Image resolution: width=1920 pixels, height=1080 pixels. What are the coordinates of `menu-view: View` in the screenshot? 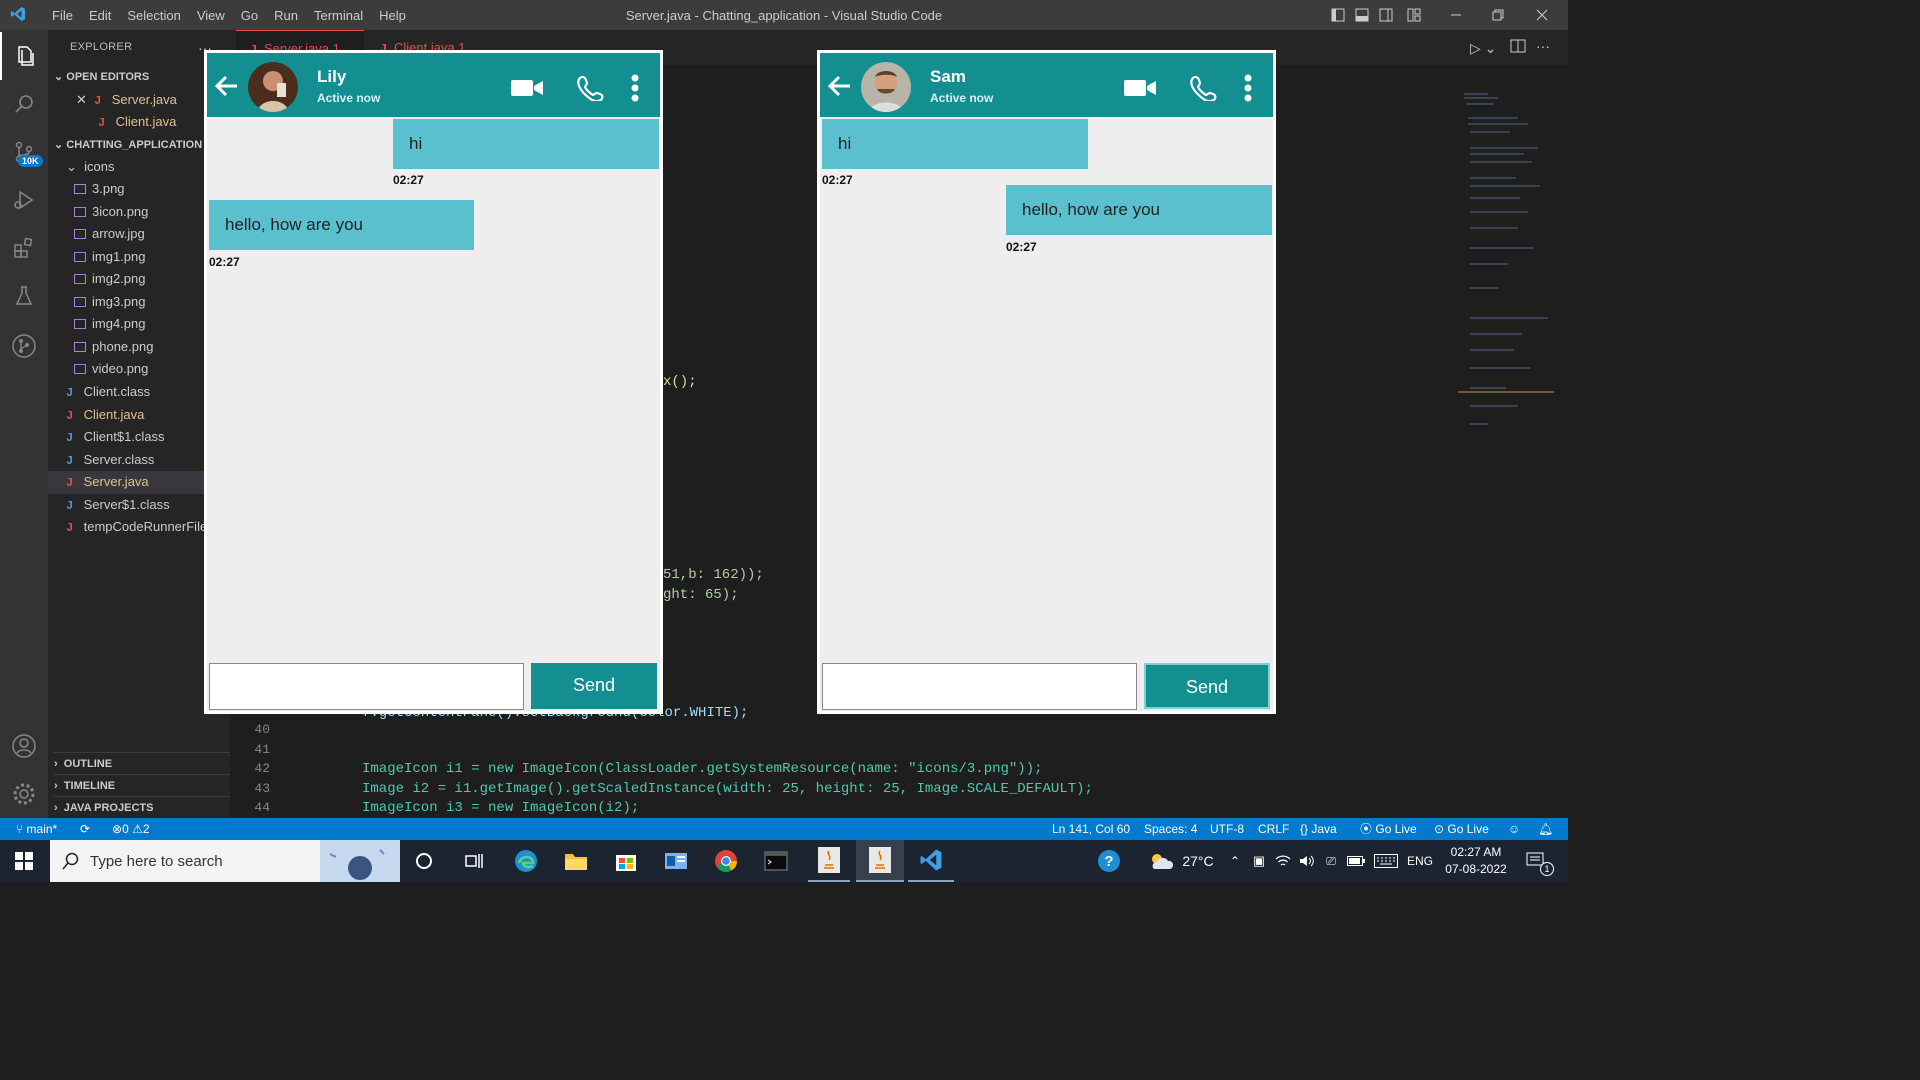 It's located at (211, 15).